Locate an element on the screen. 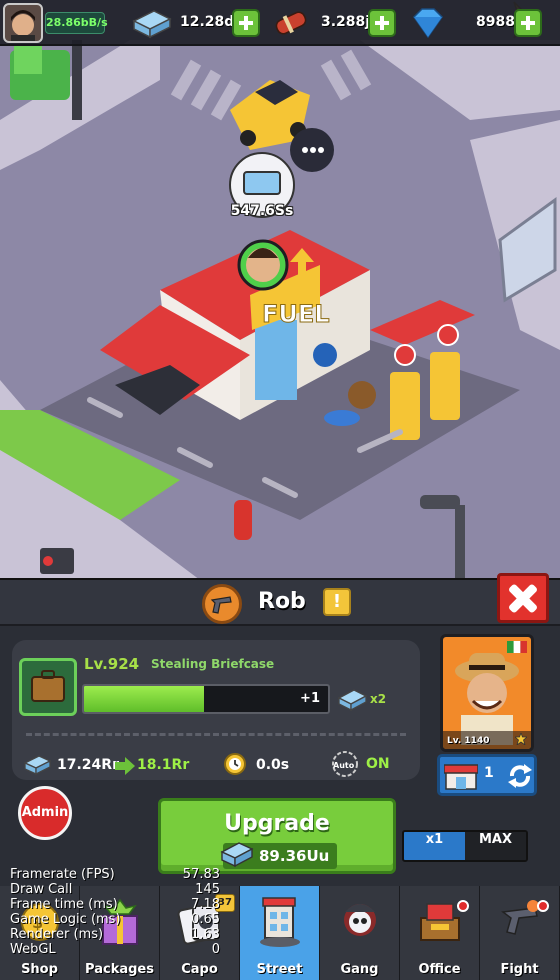 This screenshot has height=980, width=560. income-current: 17.24Rr is located at coordinates (88, 765).